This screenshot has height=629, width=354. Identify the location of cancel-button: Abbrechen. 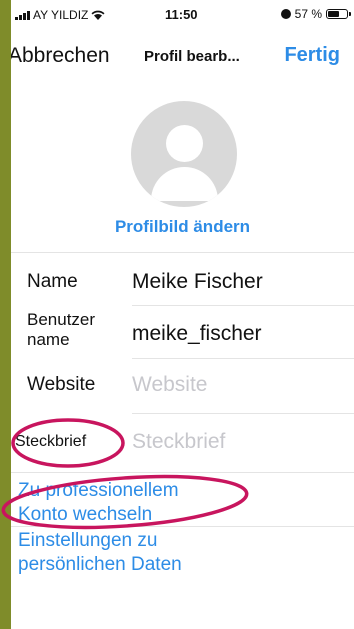
(60, 56).